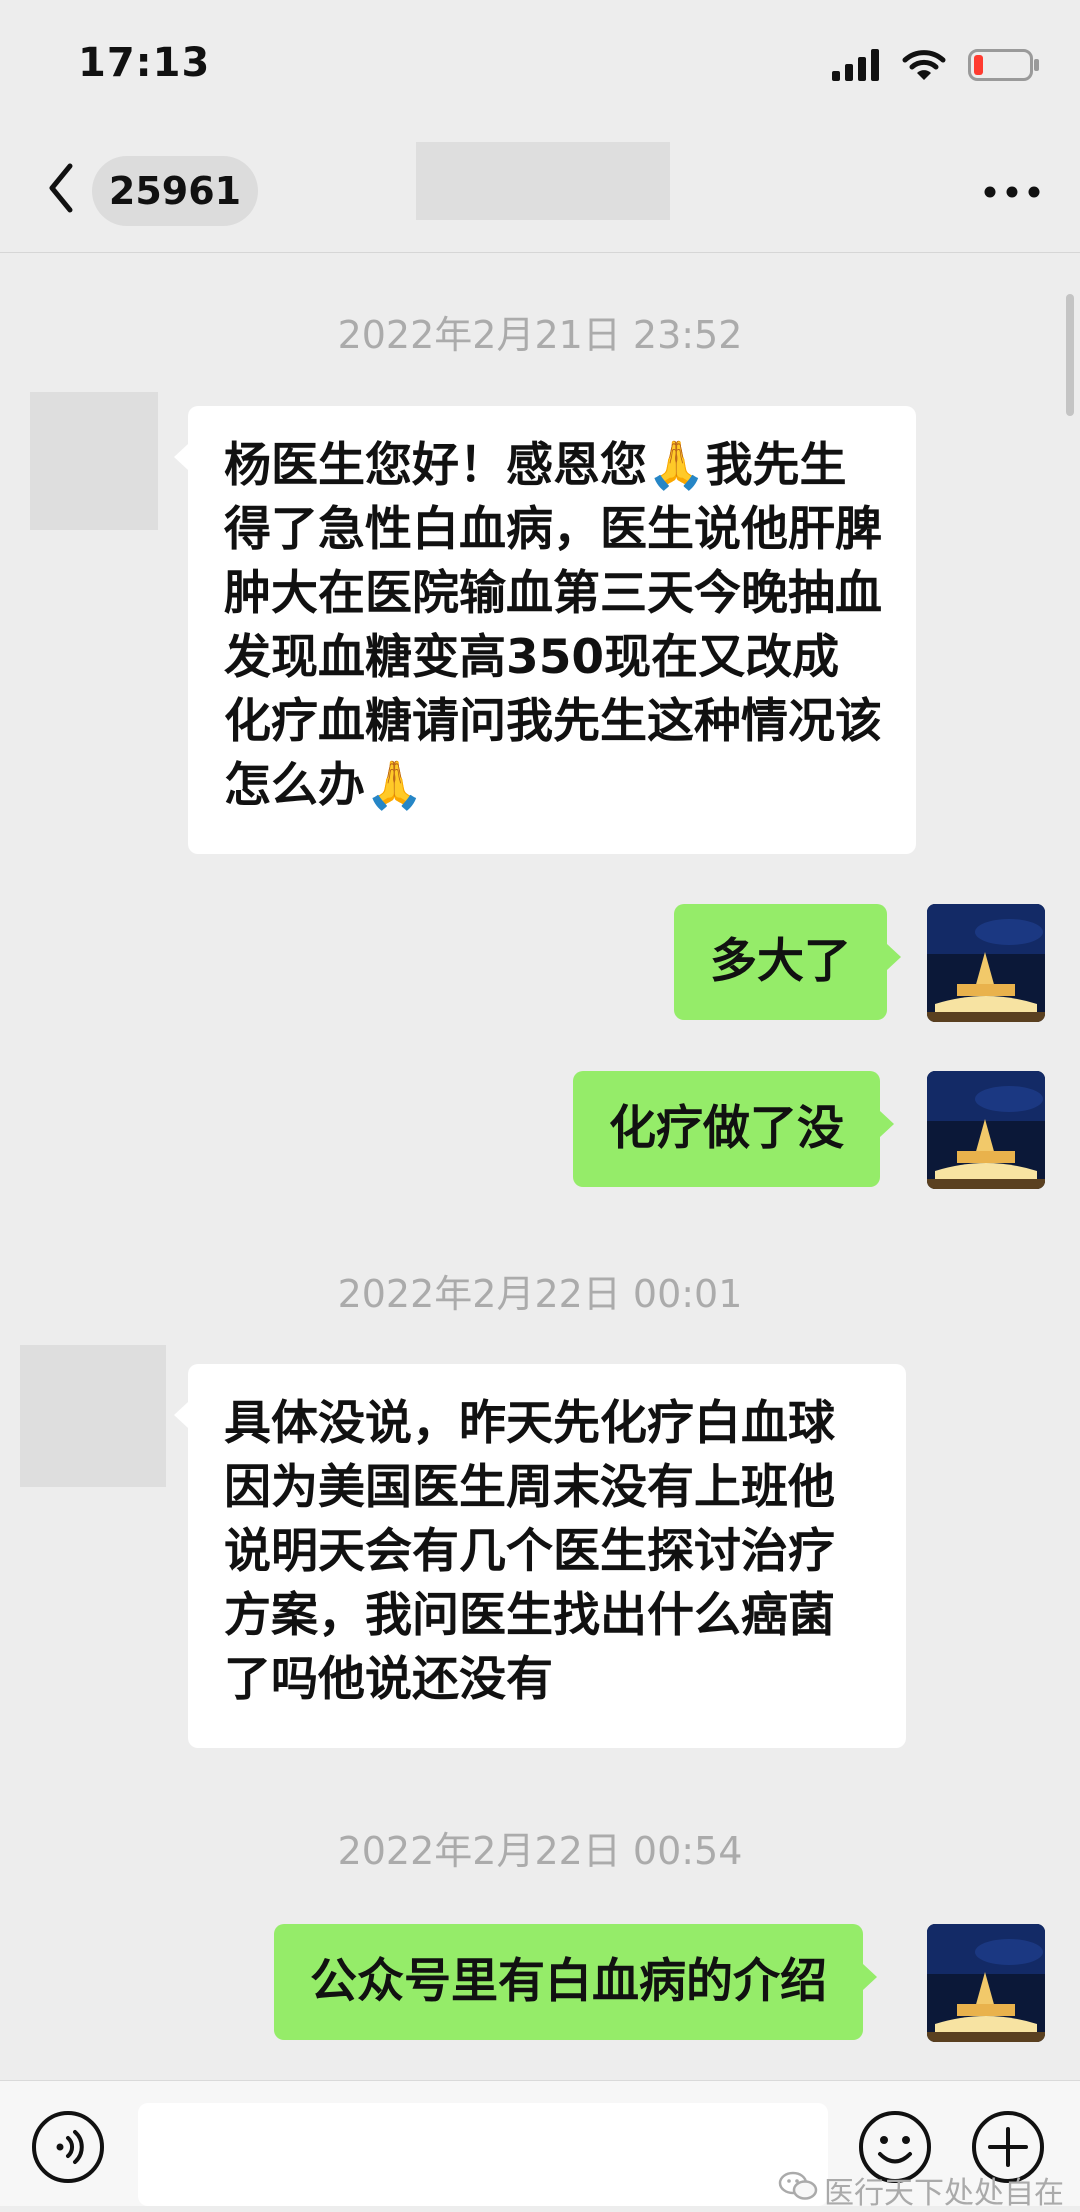  What do you see at coordinates (144, 63) in the screenshot?
I see `status-time: 17:13` at bounding box center [144, 63].